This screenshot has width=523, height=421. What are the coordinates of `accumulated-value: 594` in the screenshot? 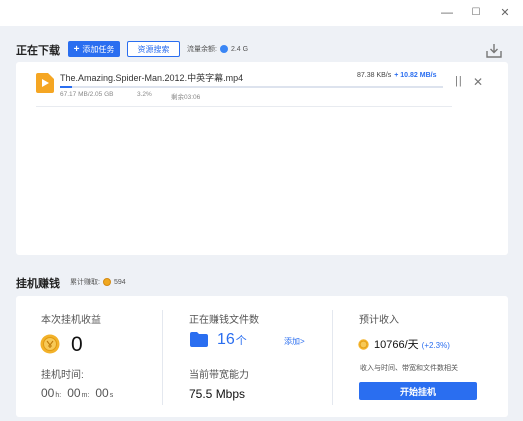 It's located at (119, 282).